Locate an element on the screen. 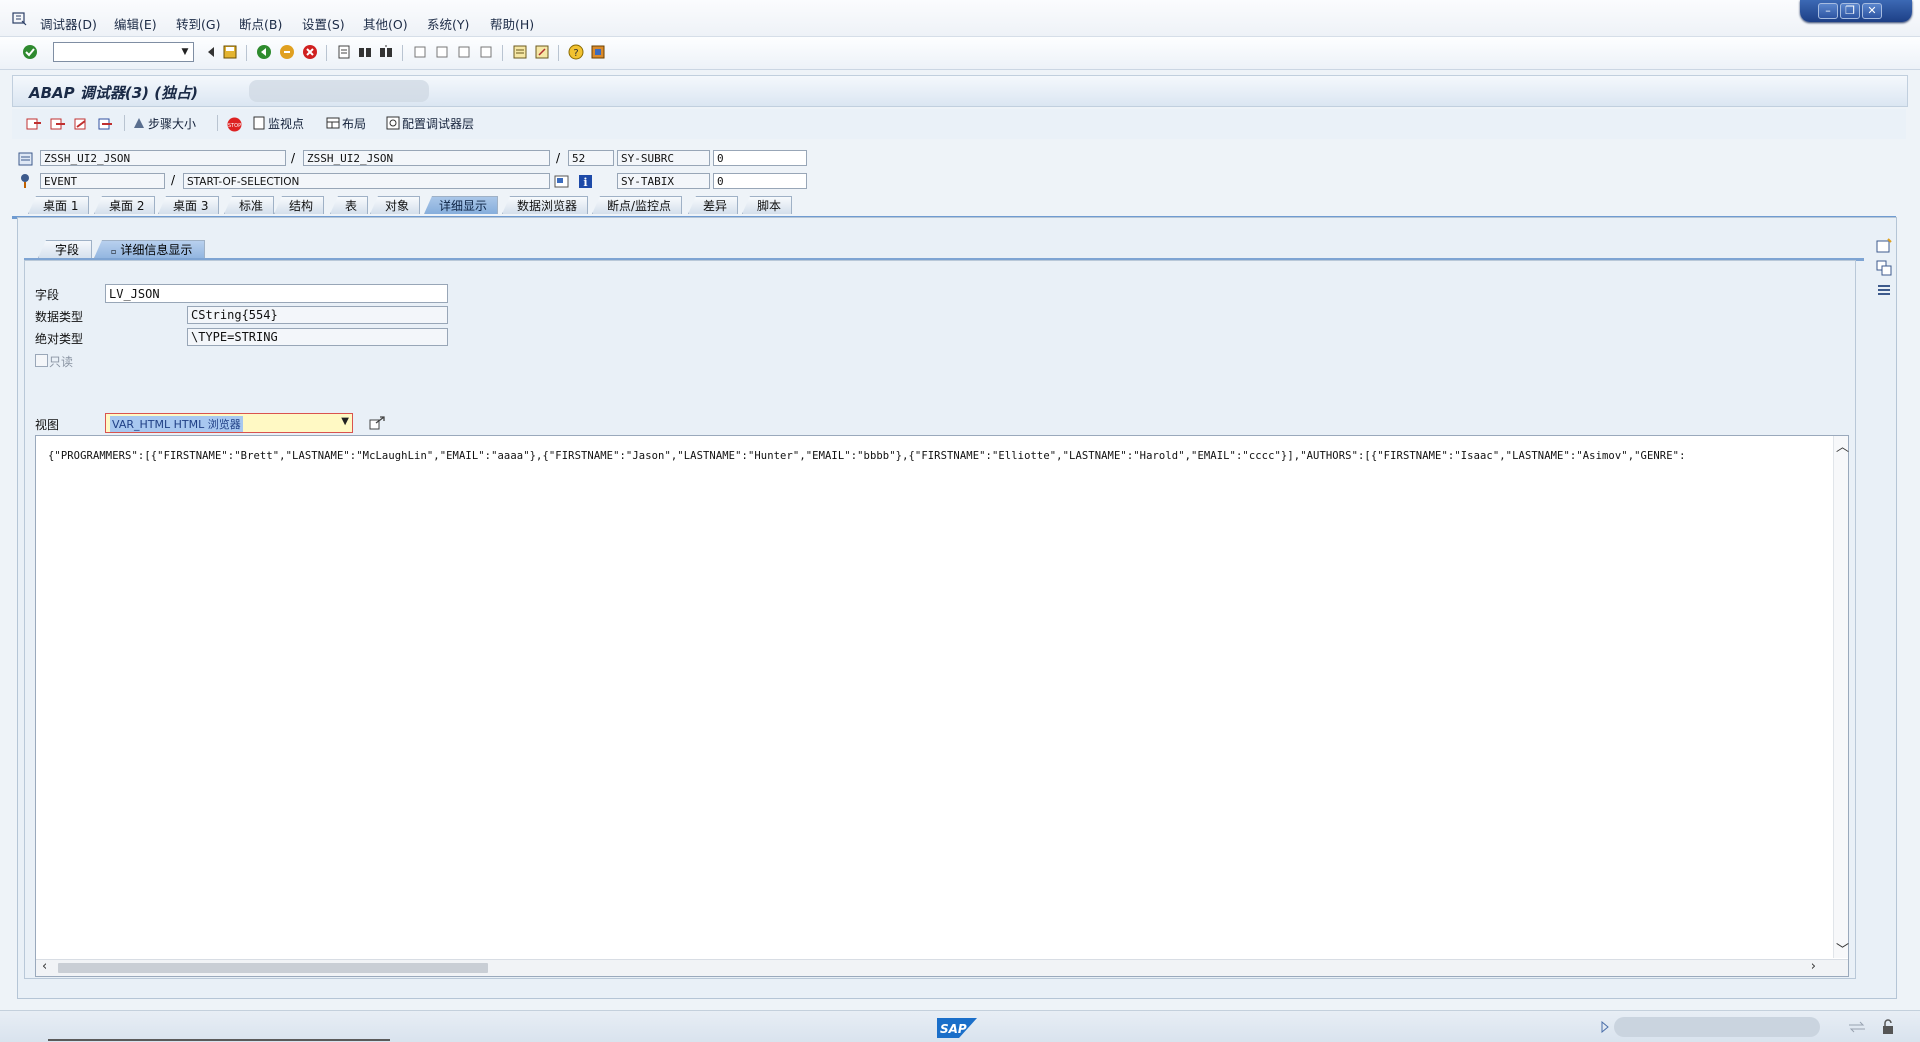 This screenshot has width=1920, height=1042. tab-structure: 结构 is located at coordinates (299, 205).